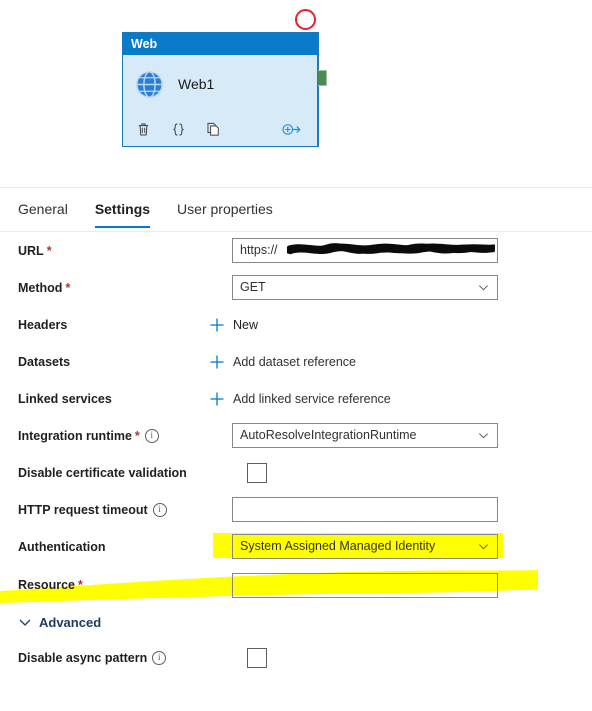  What do you see at coordinates (292, 129) in the screenshot?
I see `add-arrow-icon` at bounding box center [292, 129].